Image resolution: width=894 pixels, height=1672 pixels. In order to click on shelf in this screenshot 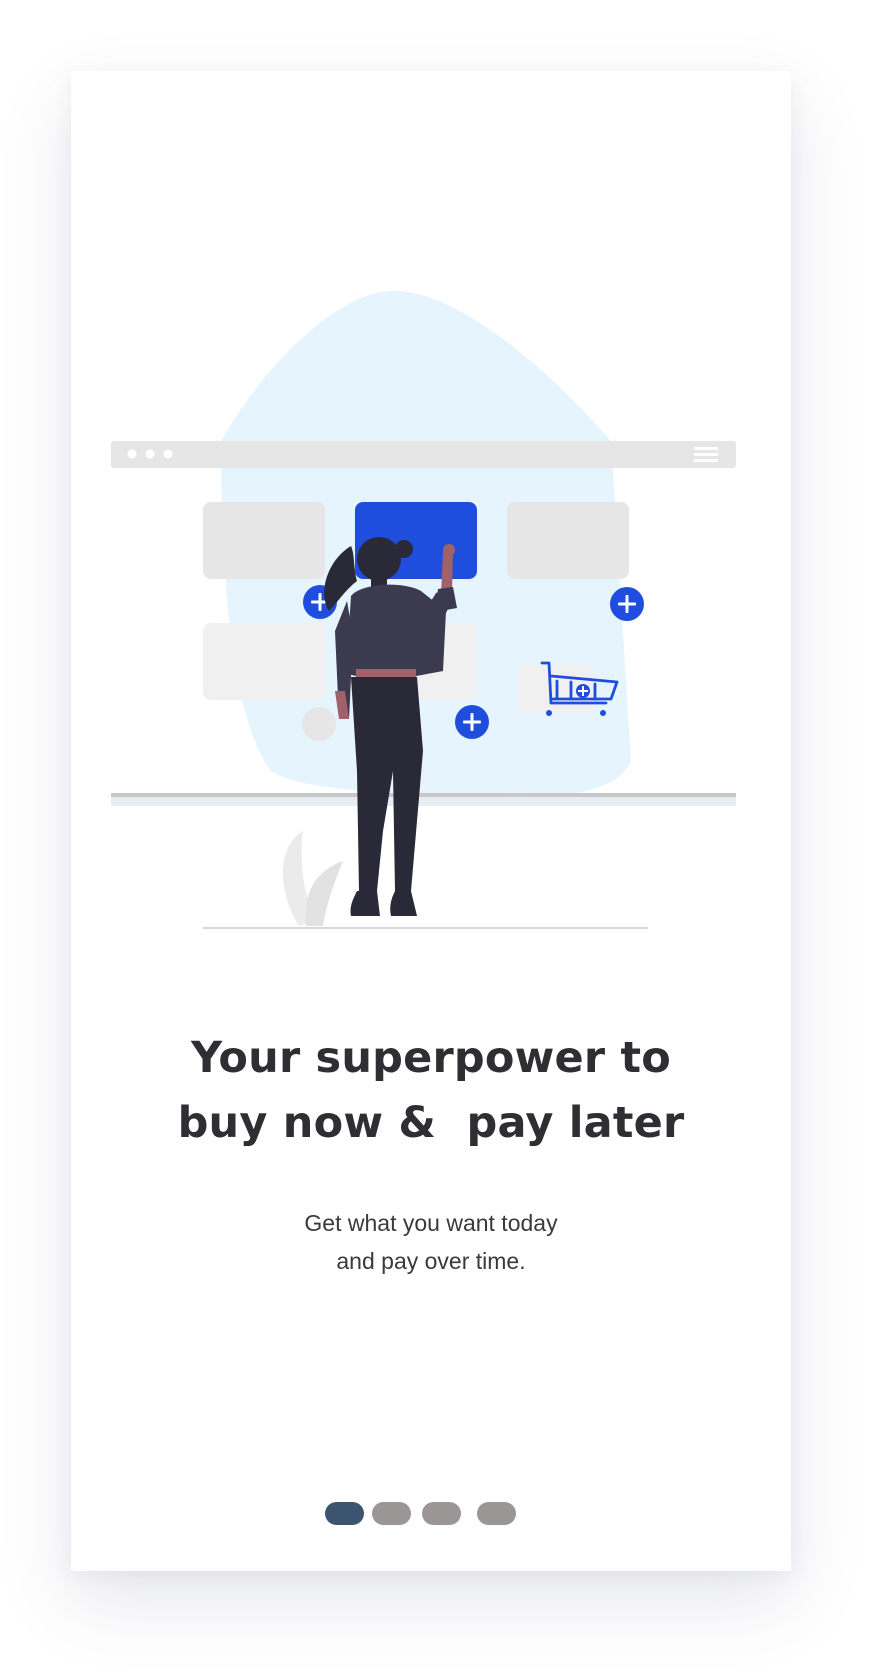, I will do `click(423, 795)`.